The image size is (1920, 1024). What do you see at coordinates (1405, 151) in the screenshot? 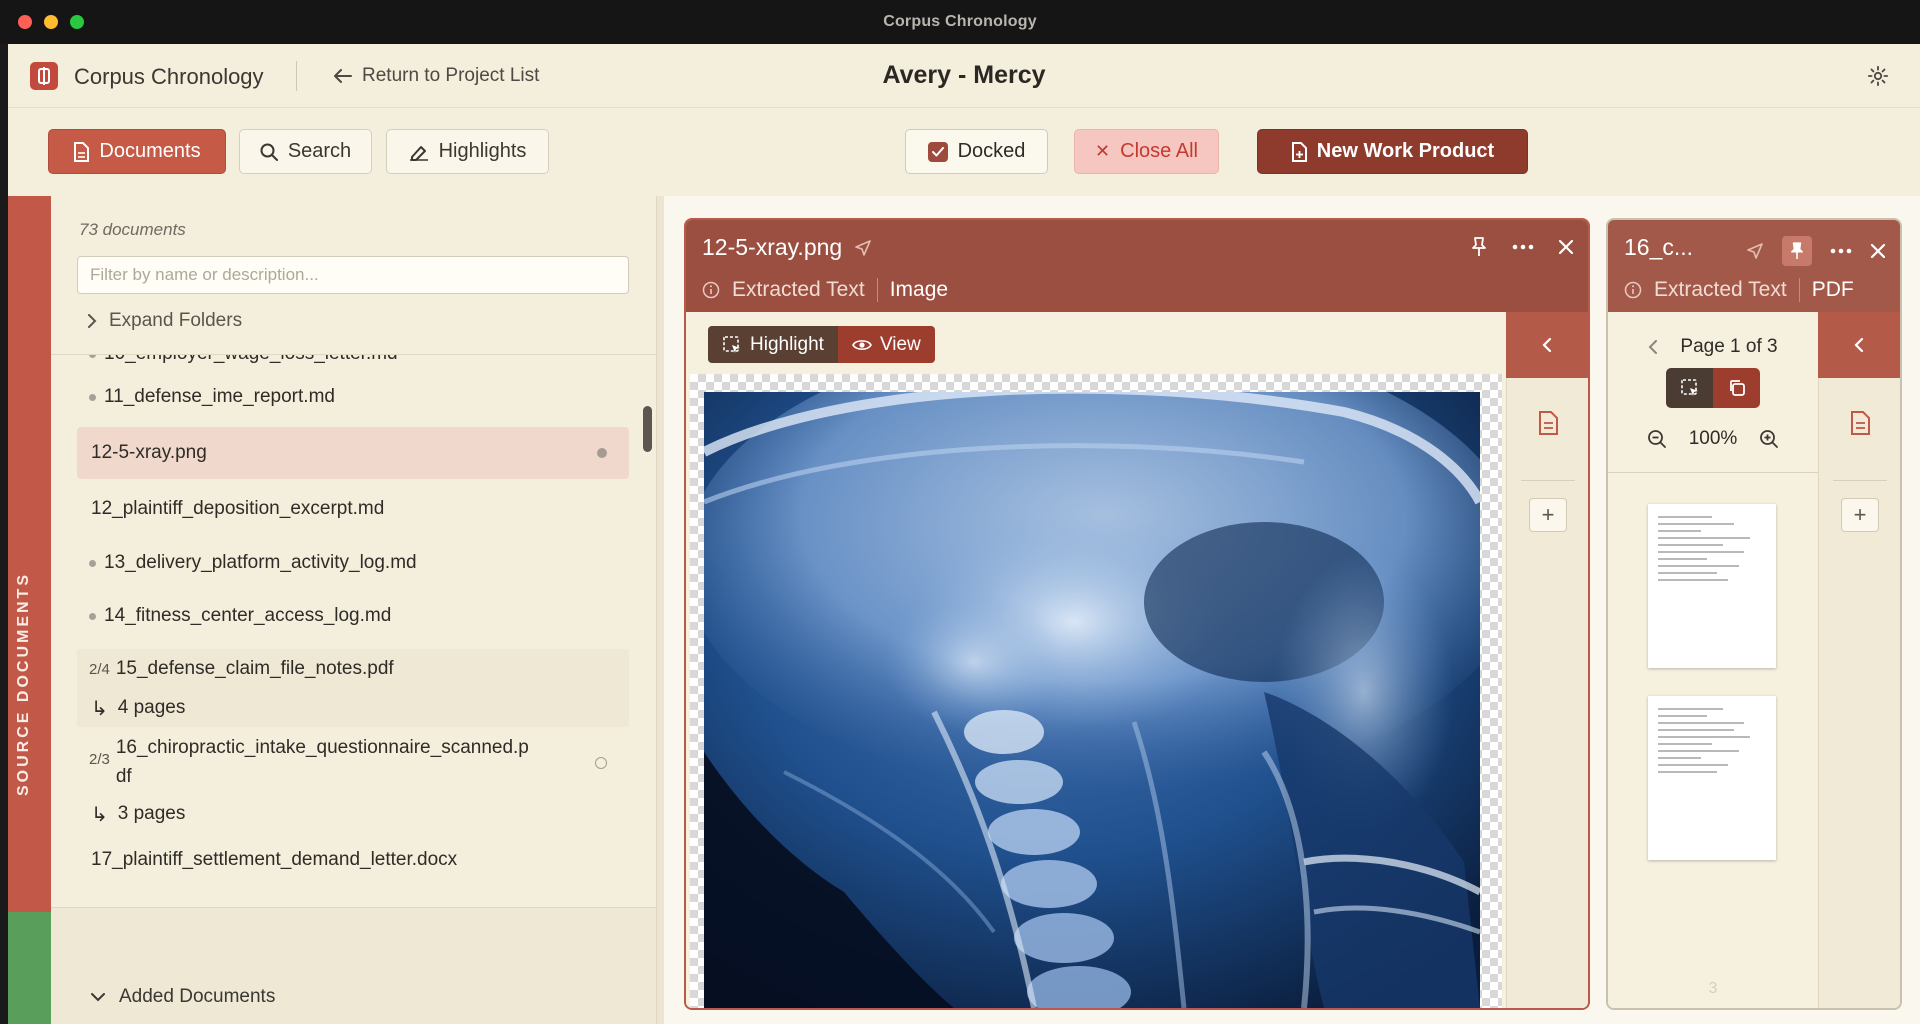
I see `new-work-product-label: New Work Product` at bounding box center [1405, 151].